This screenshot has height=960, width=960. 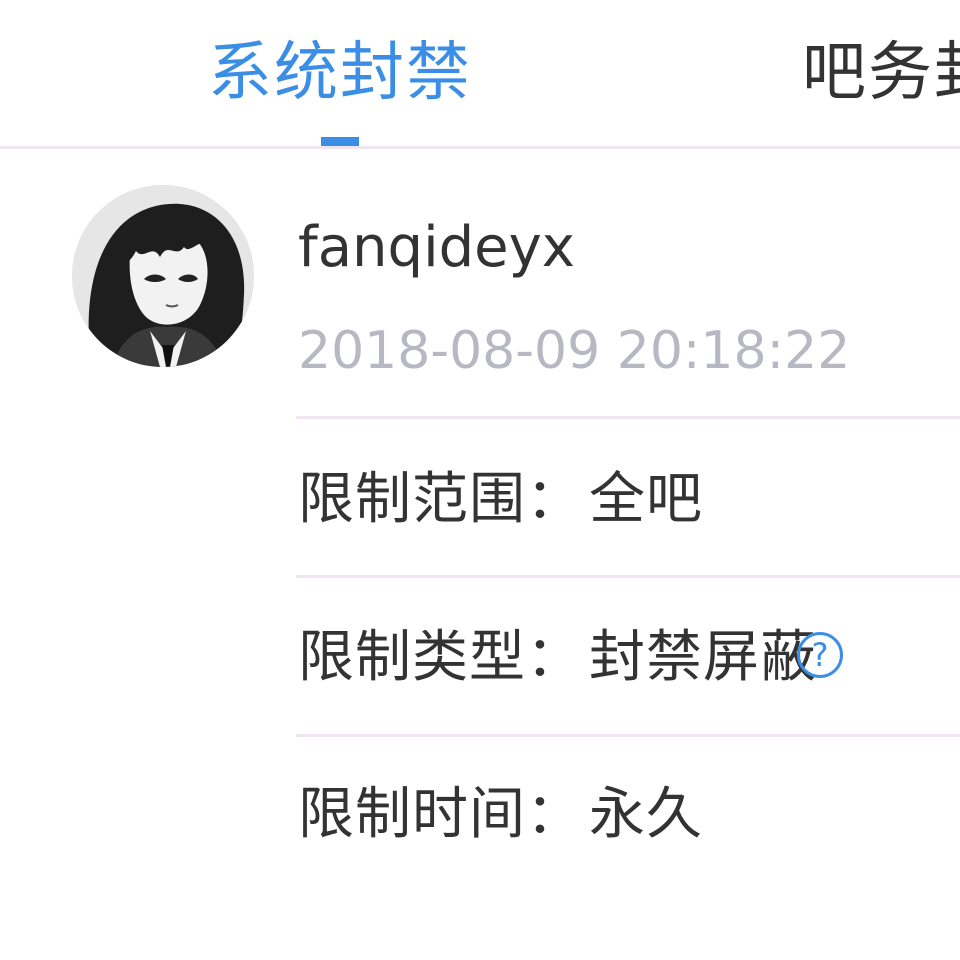 I want to click on ban-scope-label: 限制范围：, so click(x=440, y=499).